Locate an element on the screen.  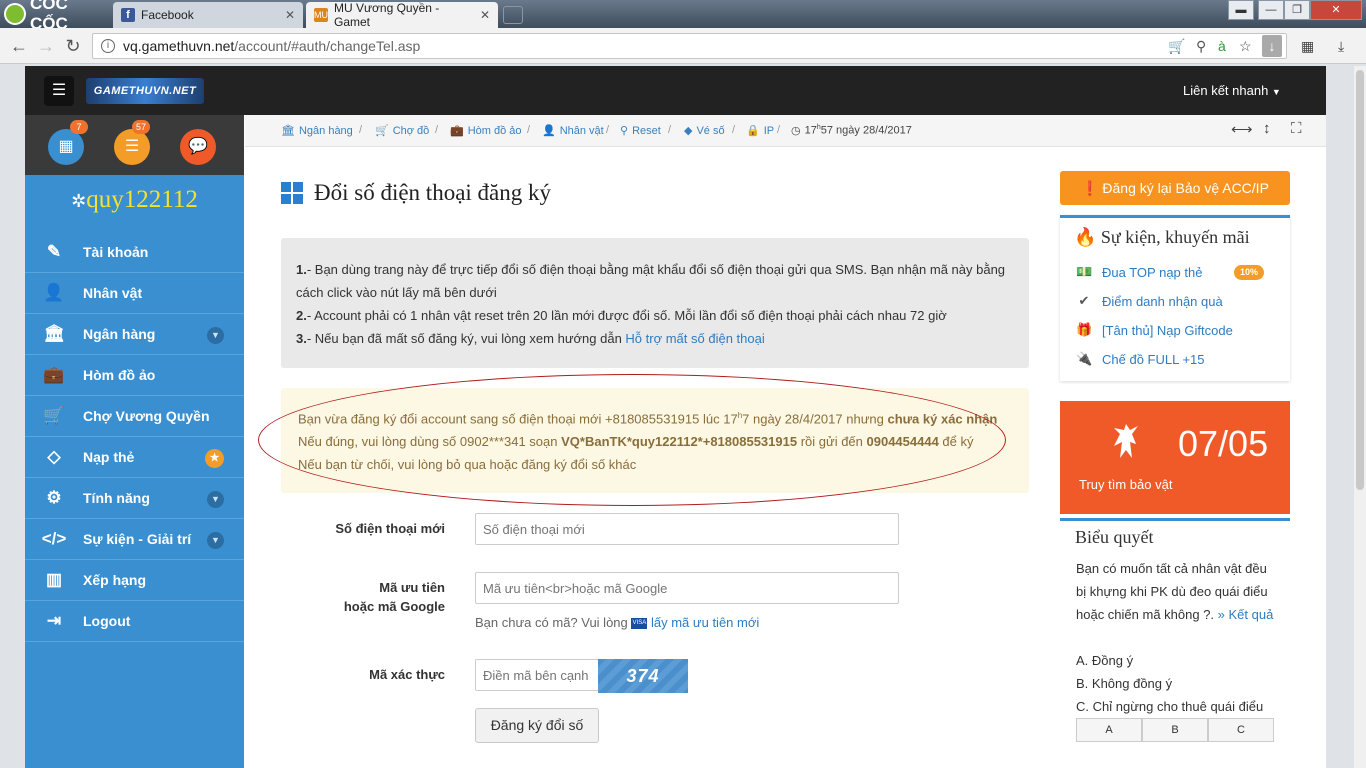
fullscreen-icon: ⛶ is located at coordinates (1296, 128).